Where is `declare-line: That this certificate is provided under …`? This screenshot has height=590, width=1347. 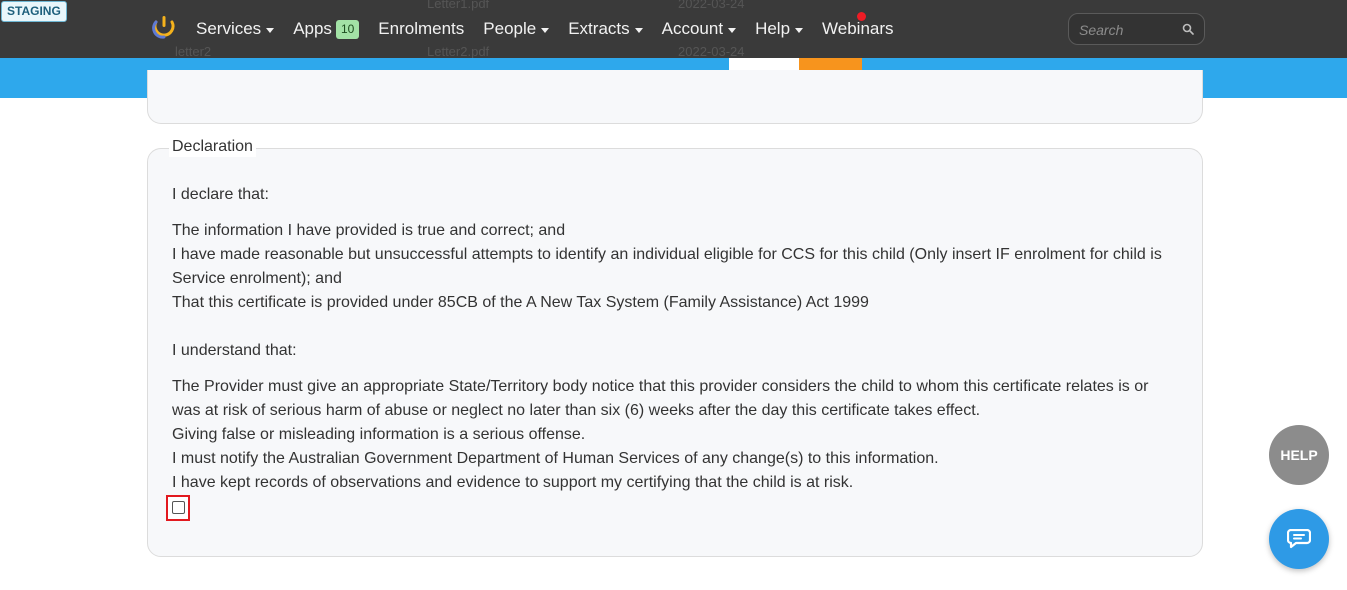
declare-line: That this certificate is provided under … is located at coordinates (520, 302).